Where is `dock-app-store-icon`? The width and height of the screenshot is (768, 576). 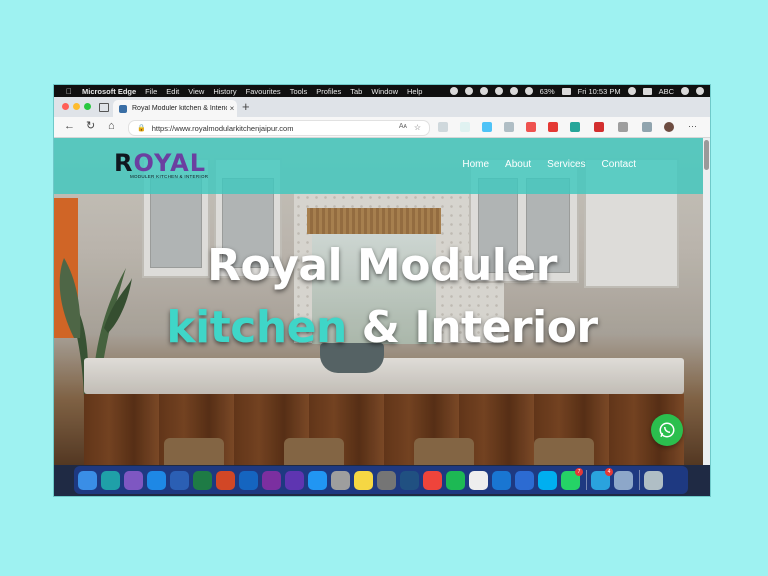 dock-app-store-icon is located at coordinates (317, 480).